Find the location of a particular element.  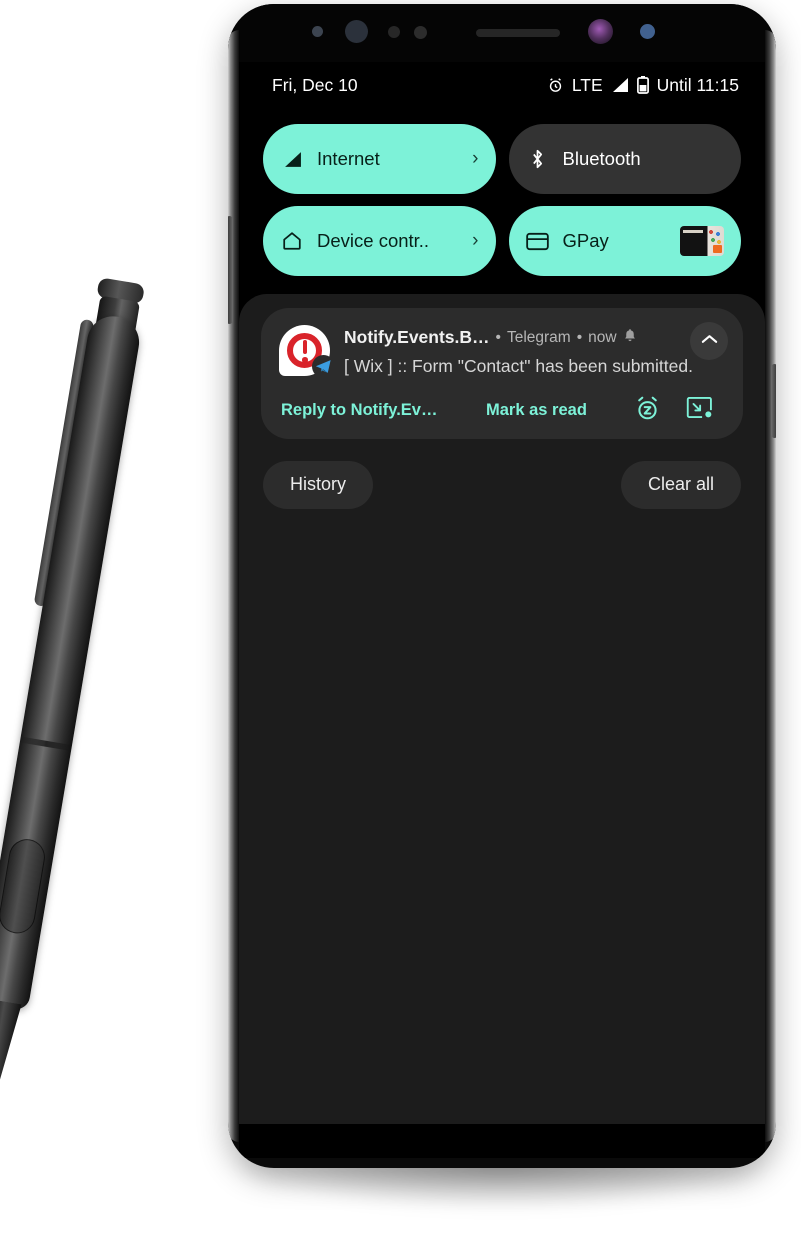

status-bar-date: Fri, Dec 10 is located at coordinates (315, 84).